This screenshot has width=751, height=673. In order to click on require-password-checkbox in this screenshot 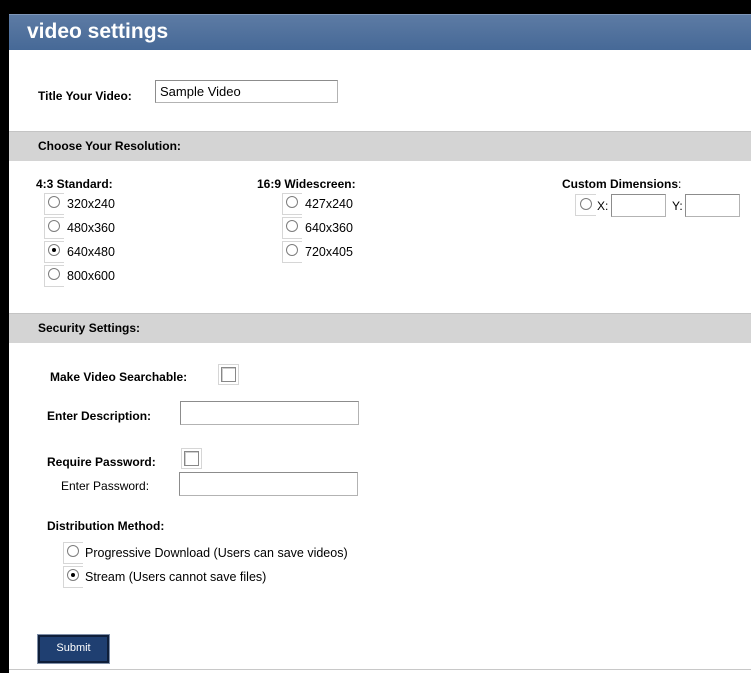, I will do `click(191, 458)`.